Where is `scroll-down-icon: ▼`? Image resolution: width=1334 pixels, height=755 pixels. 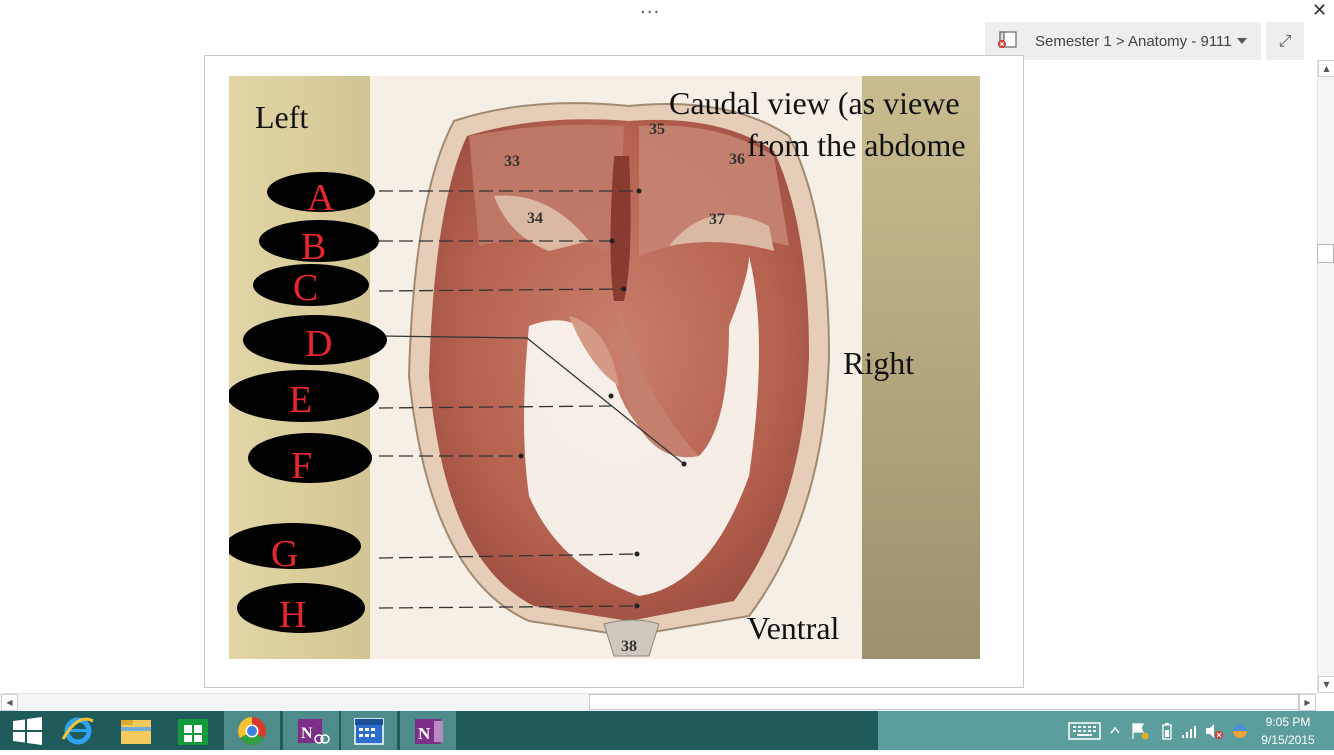 scroll-down-icon: ▼ is located at coordinates (1326, 684).